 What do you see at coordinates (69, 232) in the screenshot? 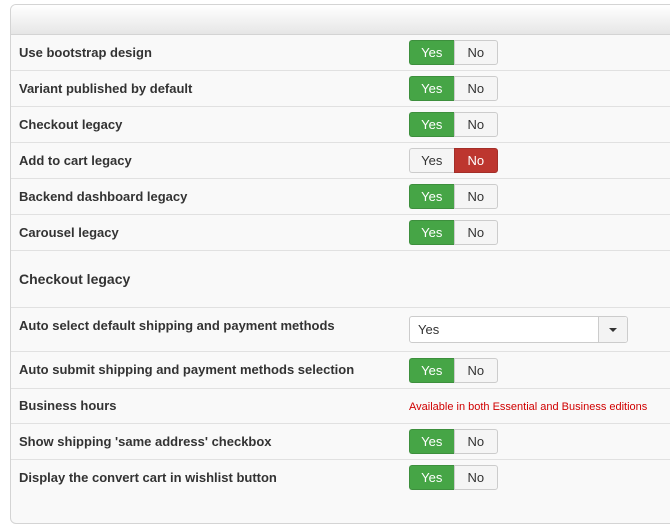
I see `setting-label: Carousel legacy` at bounding box center [69, 232].